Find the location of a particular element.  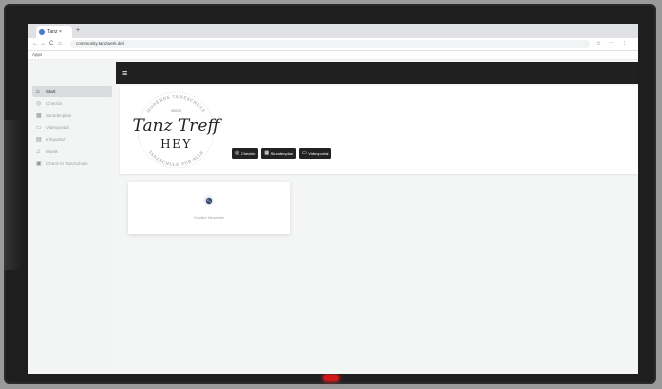

browser-tabstrip: Tanz × + is located at coordinates (333, 31).